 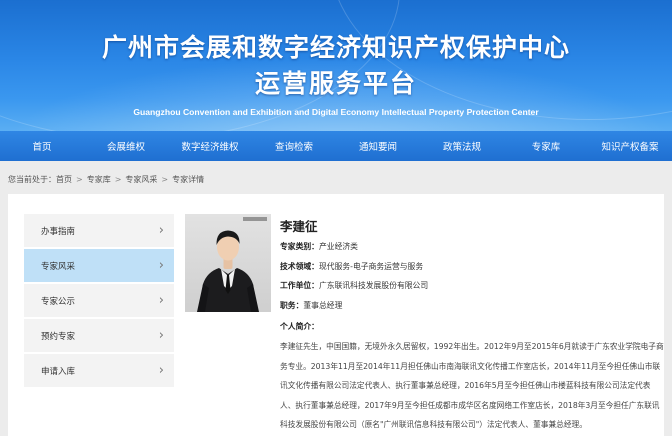 I want to click on sidebar-item-book-expert: 预约专家 ›, so click(x=99, y=335).